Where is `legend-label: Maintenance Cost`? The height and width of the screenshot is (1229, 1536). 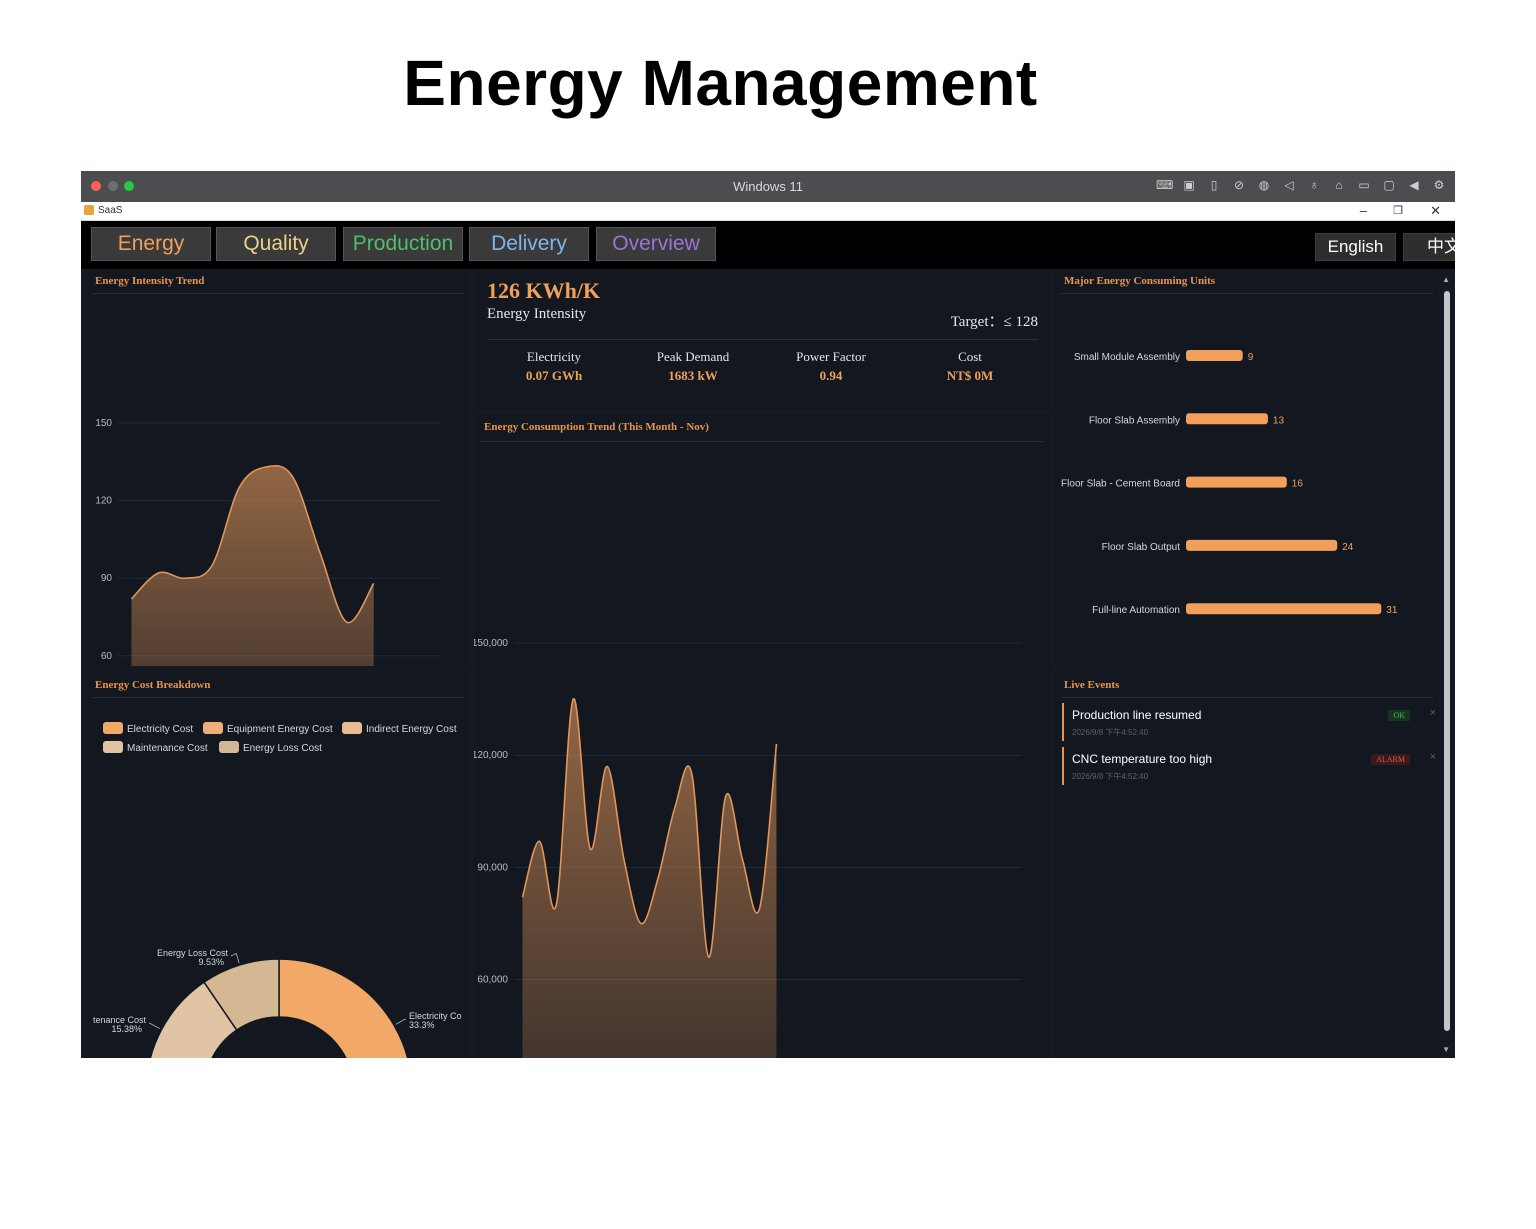 legend-label: Maintenance Cost is located at coordinates (167, 748).